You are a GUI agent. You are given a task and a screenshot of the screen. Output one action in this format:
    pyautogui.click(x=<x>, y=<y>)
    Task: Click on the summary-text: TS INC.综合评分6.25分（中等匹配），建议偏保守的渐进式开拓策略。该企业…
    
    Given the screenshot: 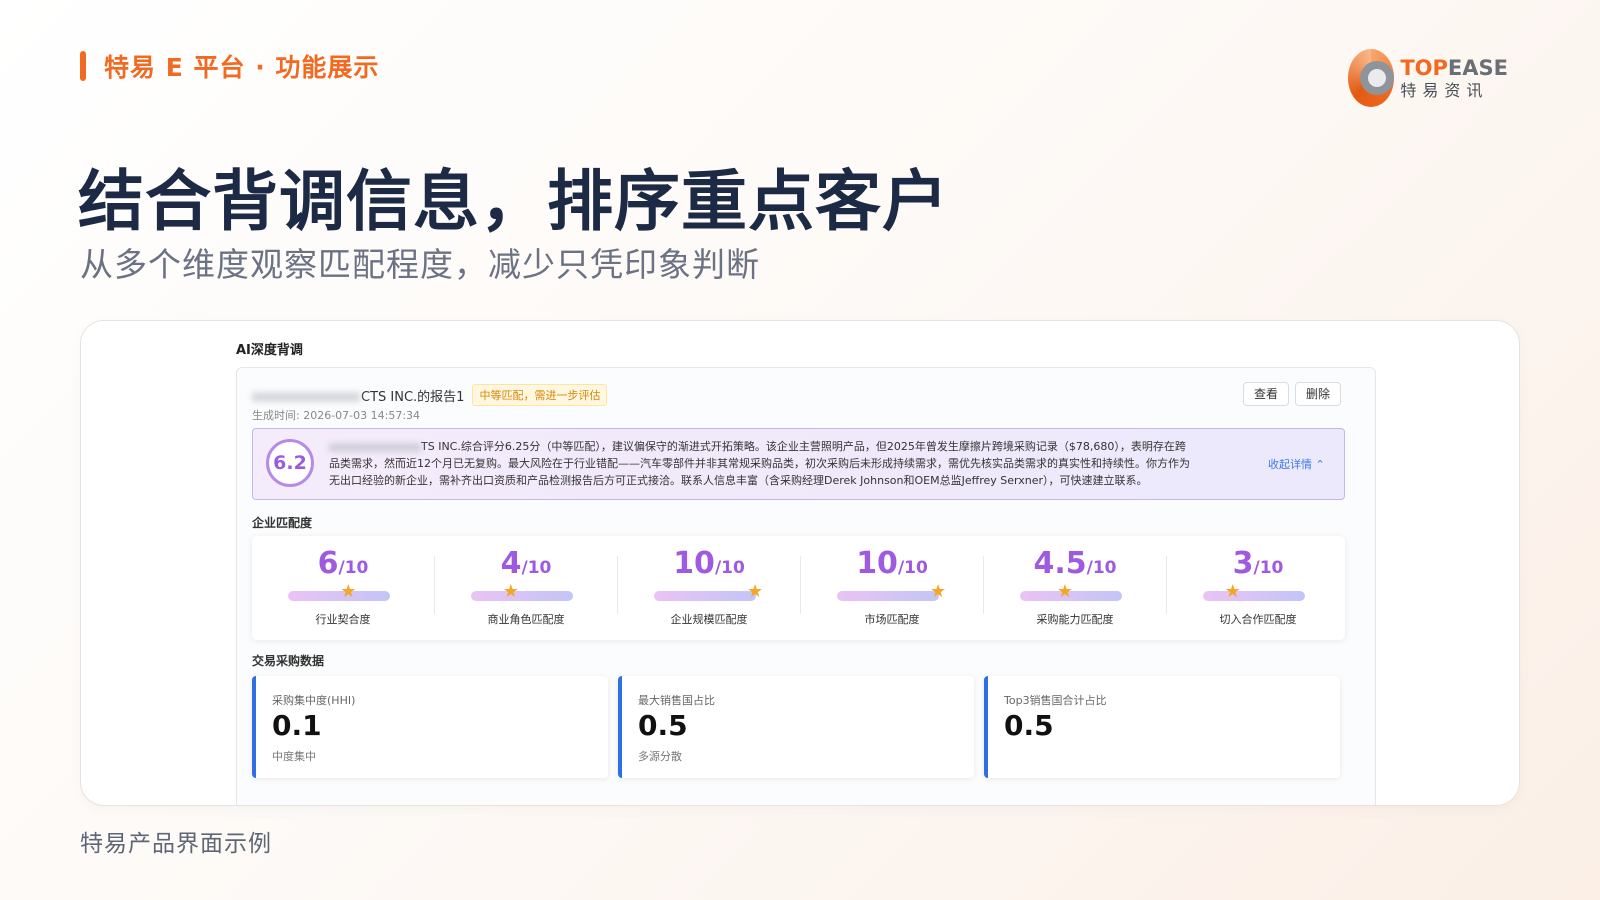 What is the action you would take?
    pyautogui.click(x=794, y=463)
    